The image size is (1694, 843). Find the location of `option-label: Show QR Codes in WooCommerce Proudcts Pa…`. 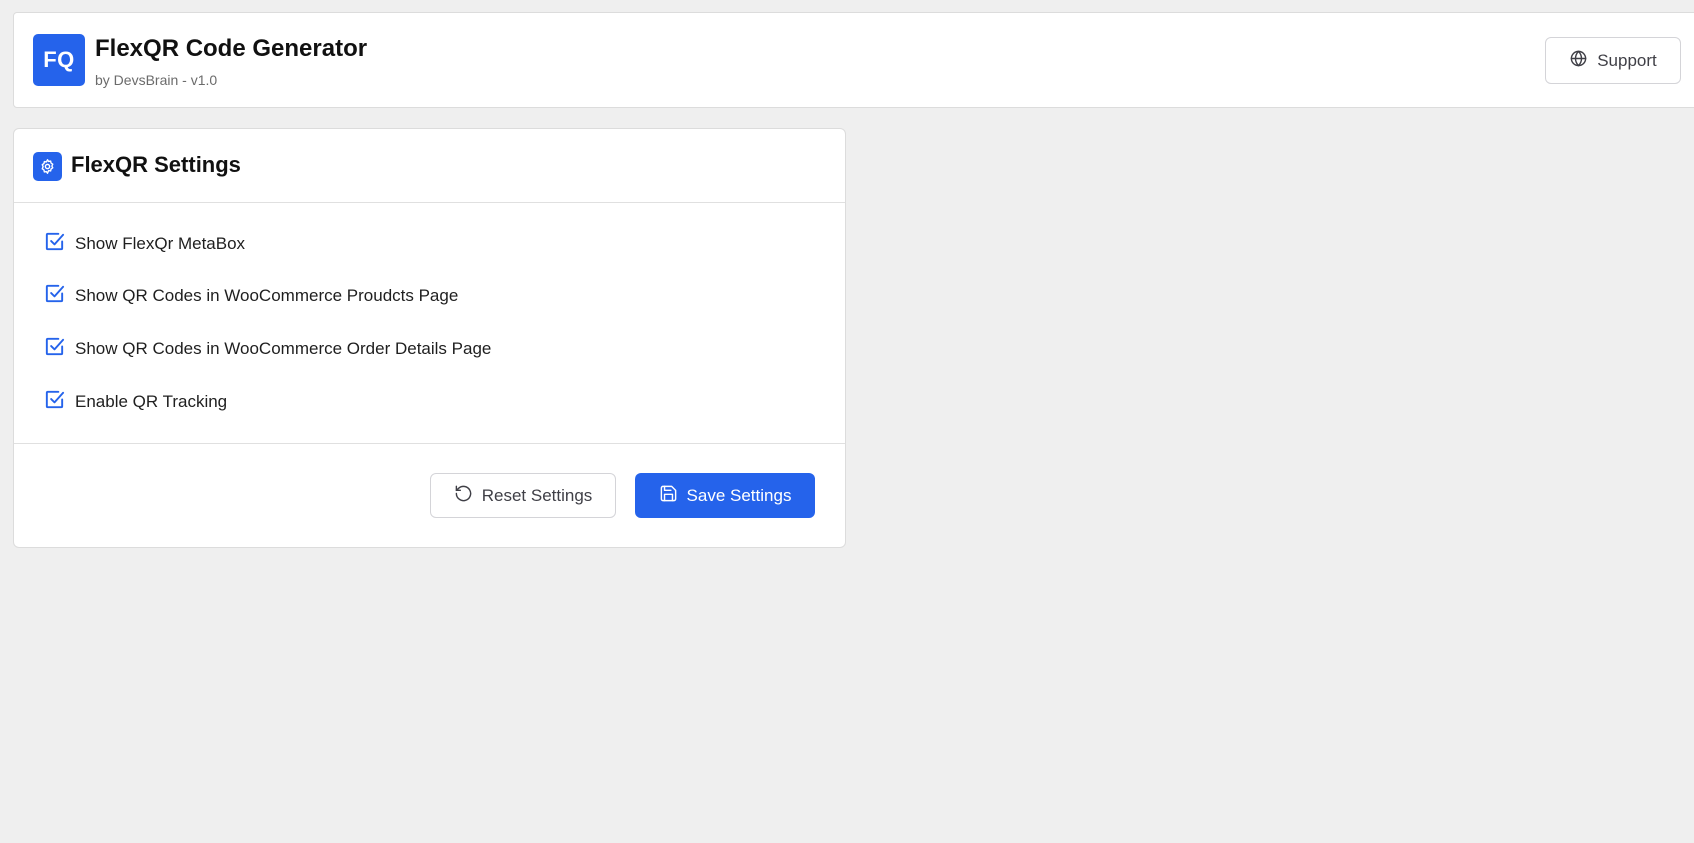

option-label: Show QR Codes in WooCommerce Proudcts Pa… is located at coordinates (267, 295).